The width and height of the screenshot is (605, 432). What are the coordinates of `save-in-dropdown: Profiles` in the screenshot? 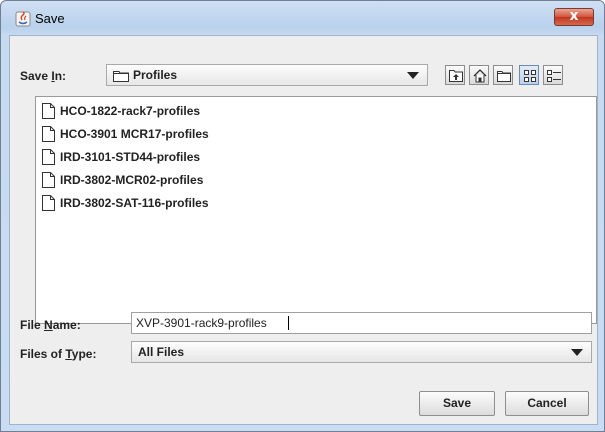 It's located at (267, 75).